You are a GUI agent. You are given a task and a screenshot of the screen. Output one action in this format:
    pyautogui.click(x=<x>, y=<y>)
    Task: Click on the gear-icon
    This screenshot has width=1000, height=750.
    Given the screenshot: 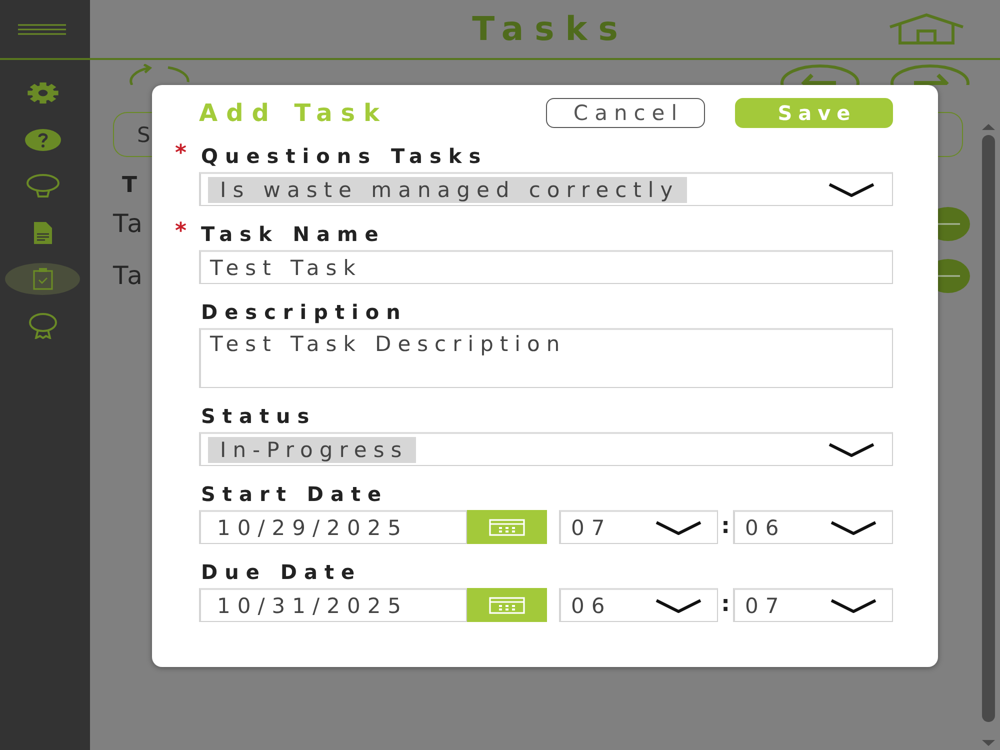 What is the action you would take?
    pyautogui.click(x=42, y=93)
    